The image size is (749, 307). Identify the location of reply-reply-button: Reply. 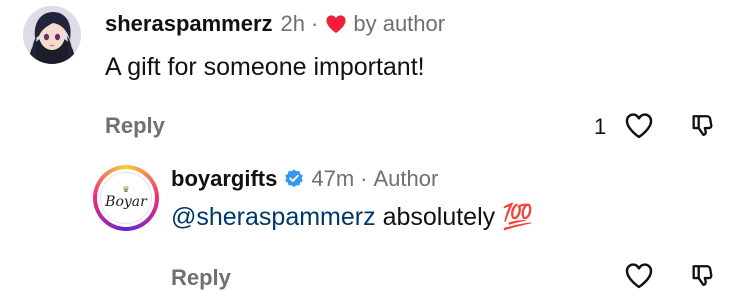
(201, 278).